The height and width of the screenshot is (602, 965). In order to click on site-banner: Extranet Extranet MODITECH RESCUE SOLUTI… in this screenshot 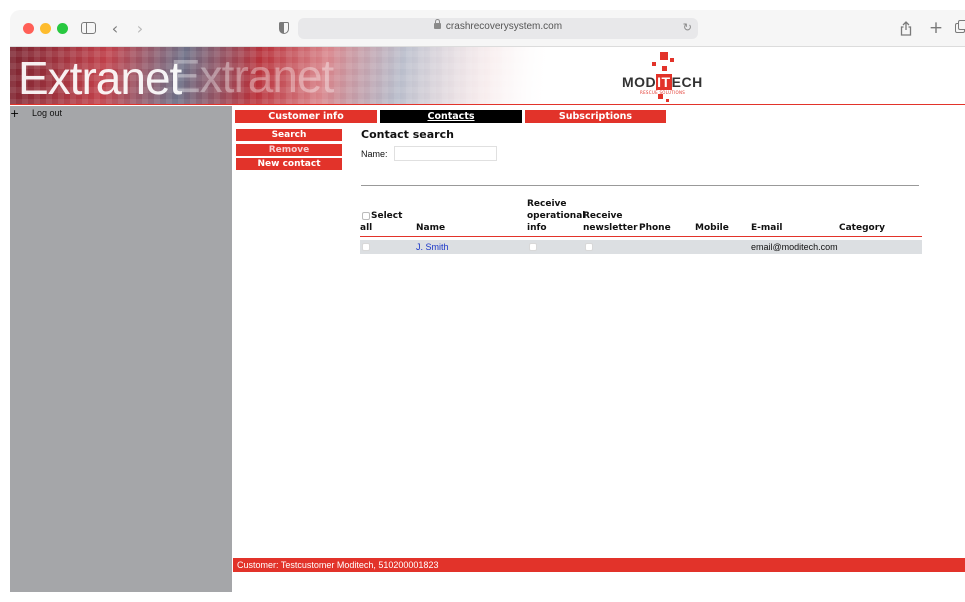, I will do `click(487, 76)`.